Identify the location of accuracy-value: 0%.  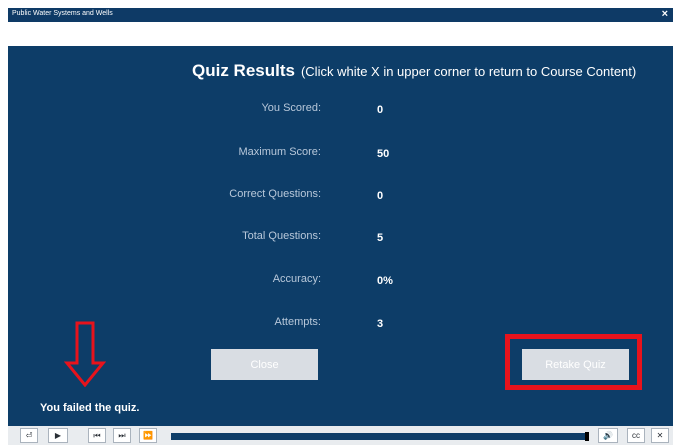
(385, 281).